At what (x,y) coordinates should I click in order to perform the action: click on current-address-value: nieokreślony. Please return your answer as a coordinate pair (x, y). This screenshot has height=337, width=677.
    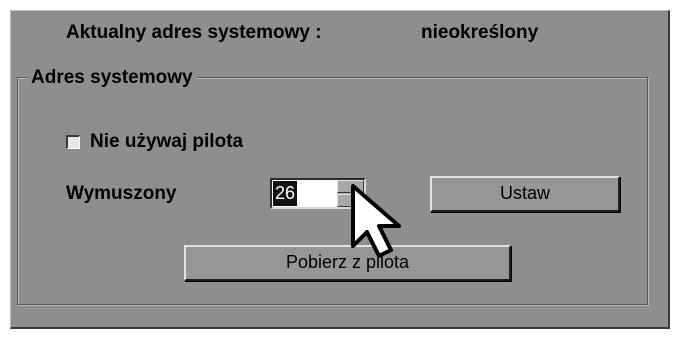
    Looking at the image, I should click on (480, 32).